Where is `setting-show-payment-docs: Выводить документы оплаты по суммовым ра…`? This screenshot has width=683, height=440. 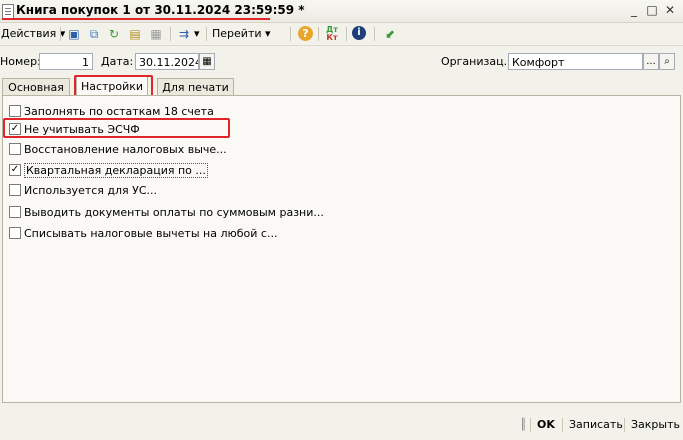 setting-show-payment-docs: Выводить документы оплаты по суммовым ра… is located at coordinates (166, 212).